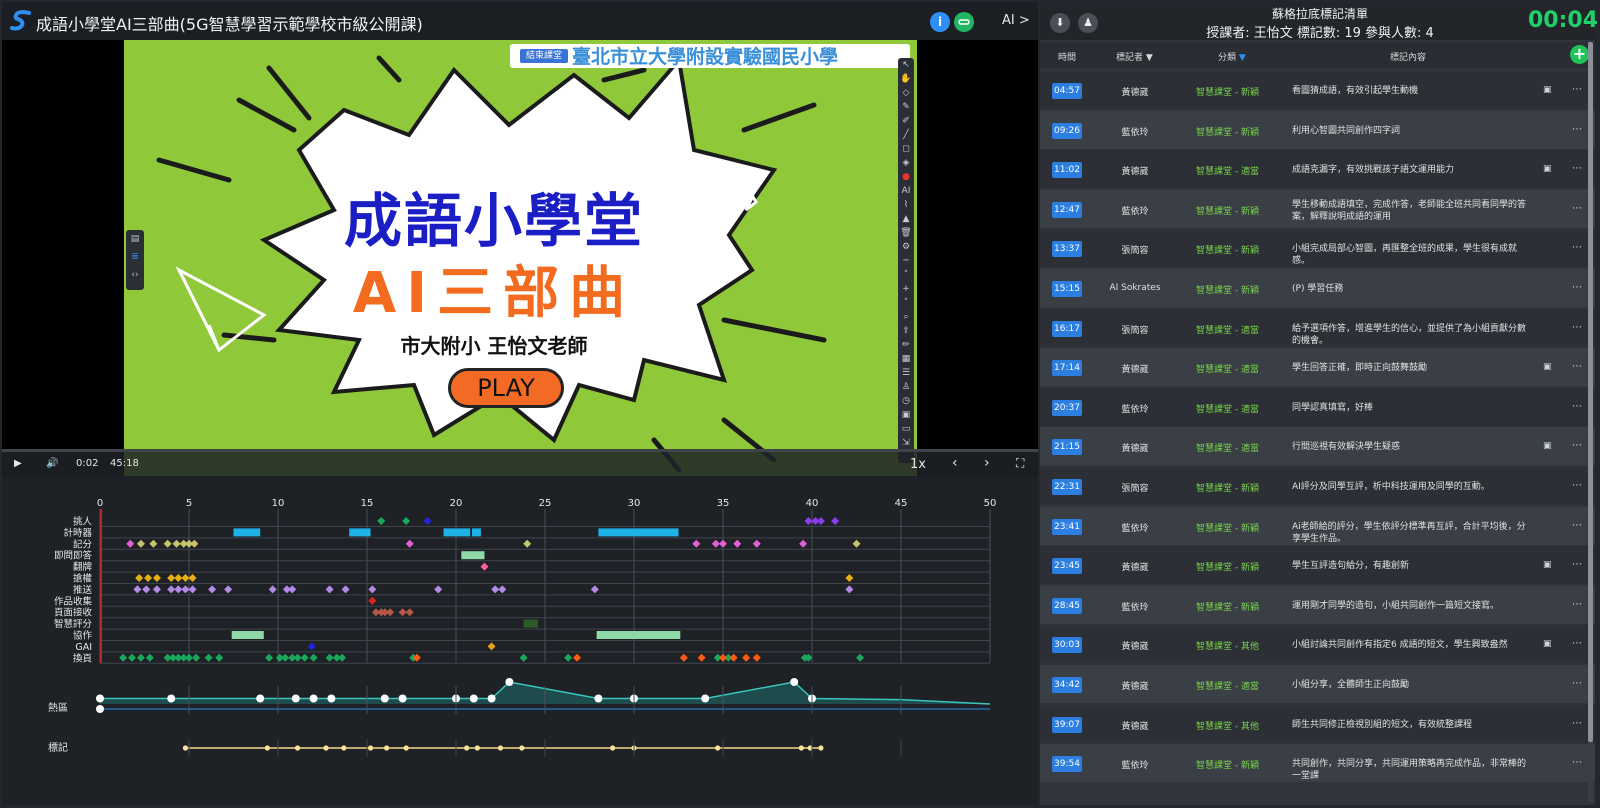  Describe the element at coordinates (906, 331) in the screenshot. I see `share-icon: ⇪` at that location.